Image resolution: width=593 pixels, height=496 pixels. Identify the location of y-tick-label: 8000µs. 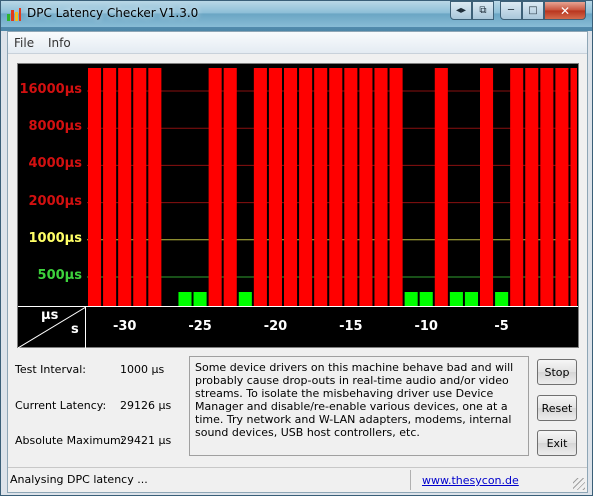
(55, 127).